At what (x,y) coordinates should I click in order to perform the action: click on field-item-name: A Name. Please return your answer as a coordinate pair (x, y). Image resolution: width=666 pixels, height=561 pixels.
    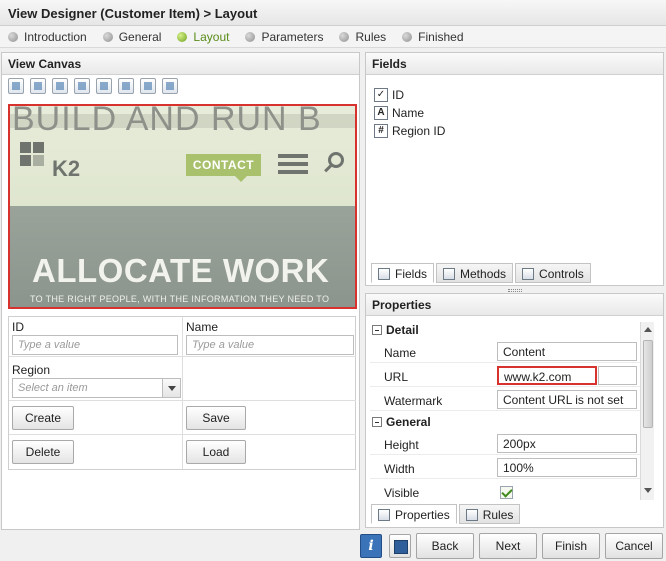
    Looking at the image, I should click on (409, 113).